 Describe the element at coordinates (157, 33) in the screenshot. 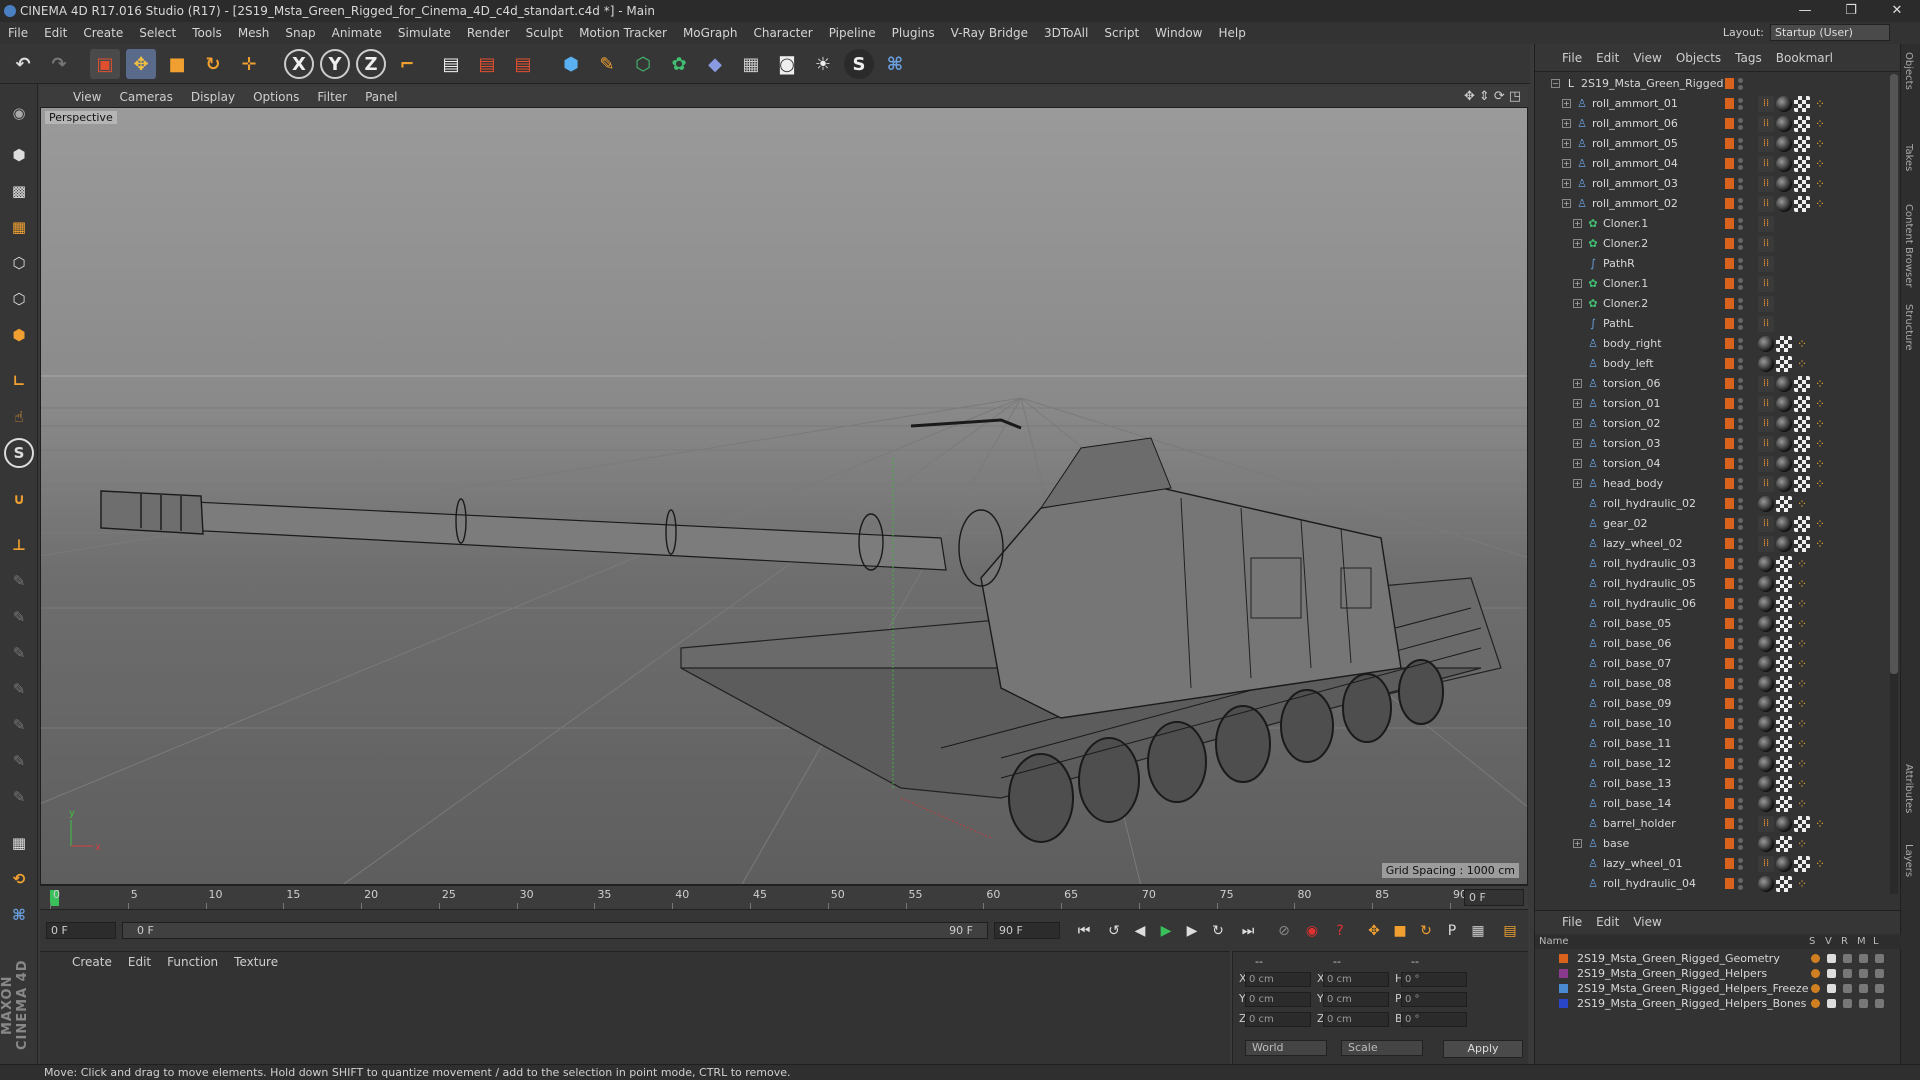

I see `menu-select: Select` at that location.